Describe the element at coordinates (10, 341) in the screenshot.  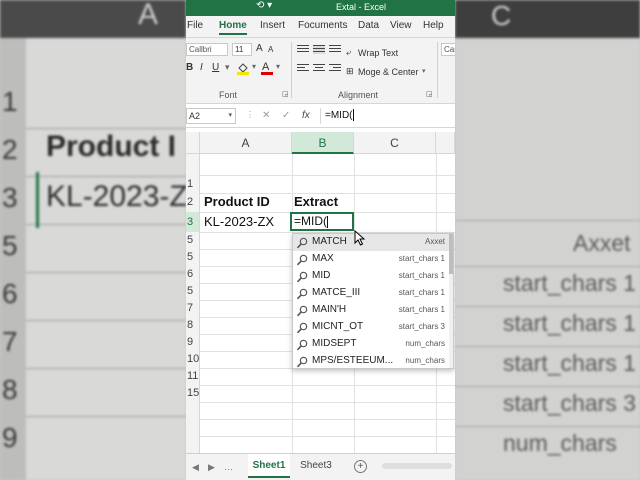
I see `bg-row-num: 7` at that location.